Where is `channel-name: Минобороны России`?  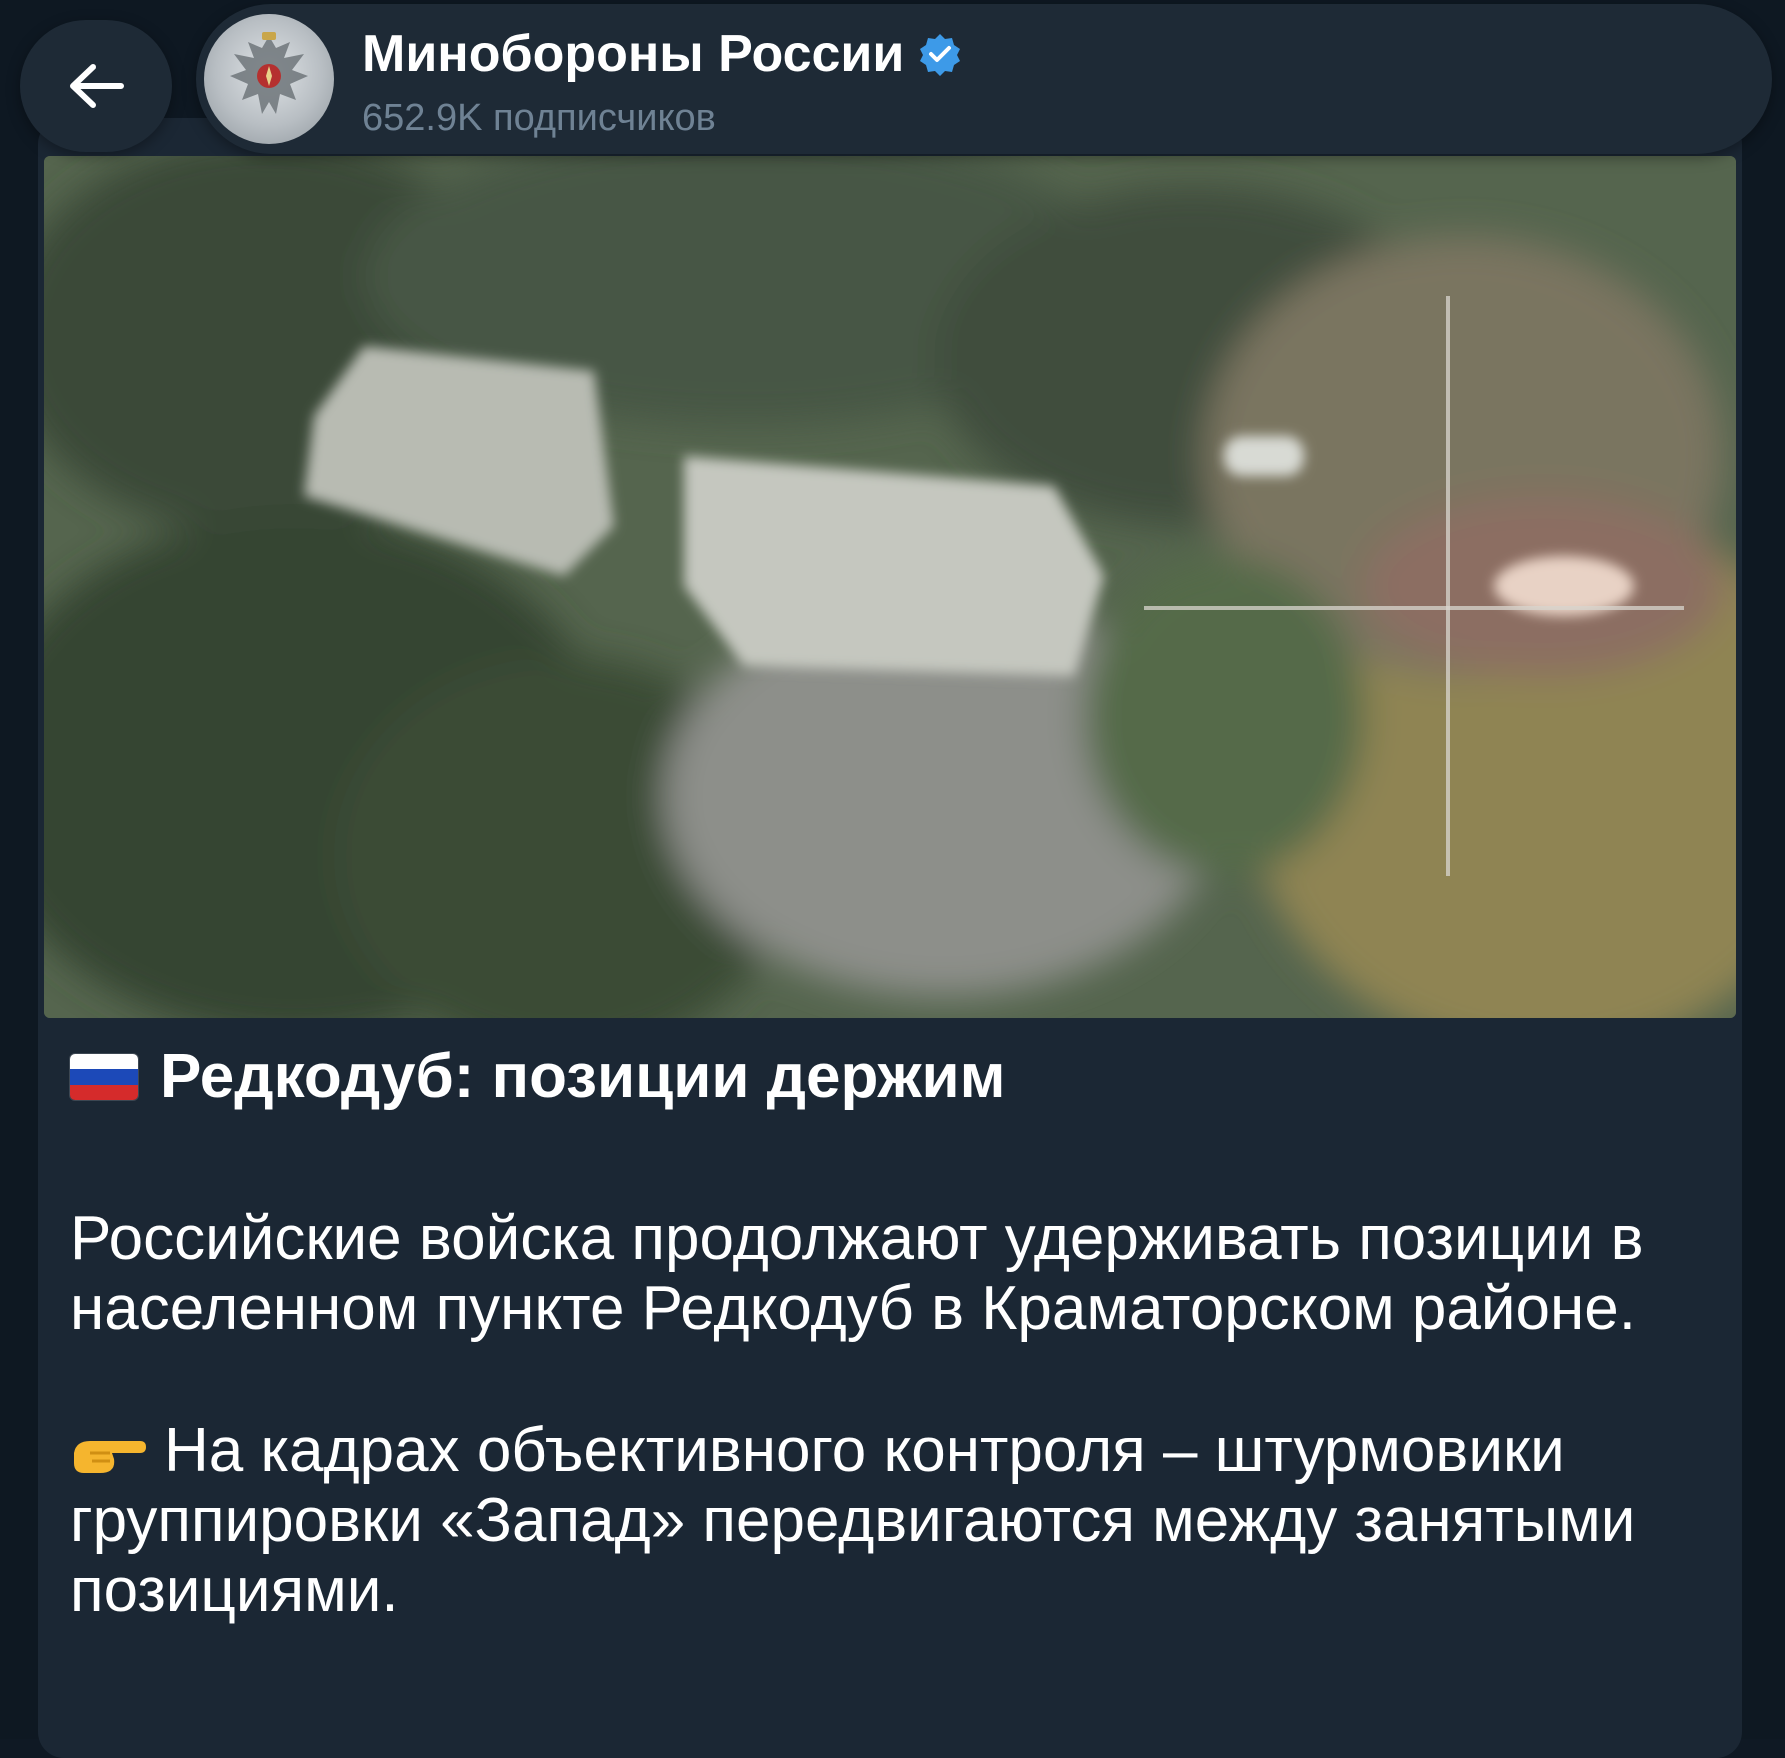 channel-name: Минобороны России is located at coordinates (662, 54).